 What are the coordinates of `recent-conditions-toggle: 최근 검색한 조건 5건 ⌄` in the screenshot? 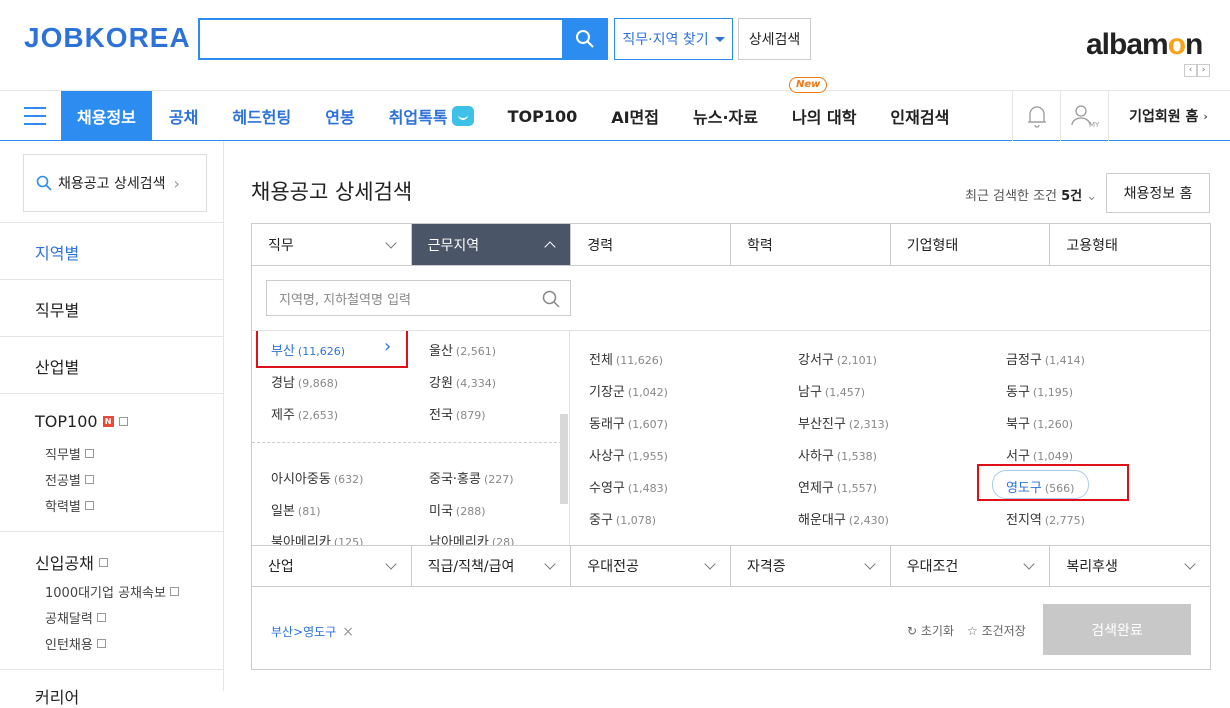 It's located at (1031, 194).